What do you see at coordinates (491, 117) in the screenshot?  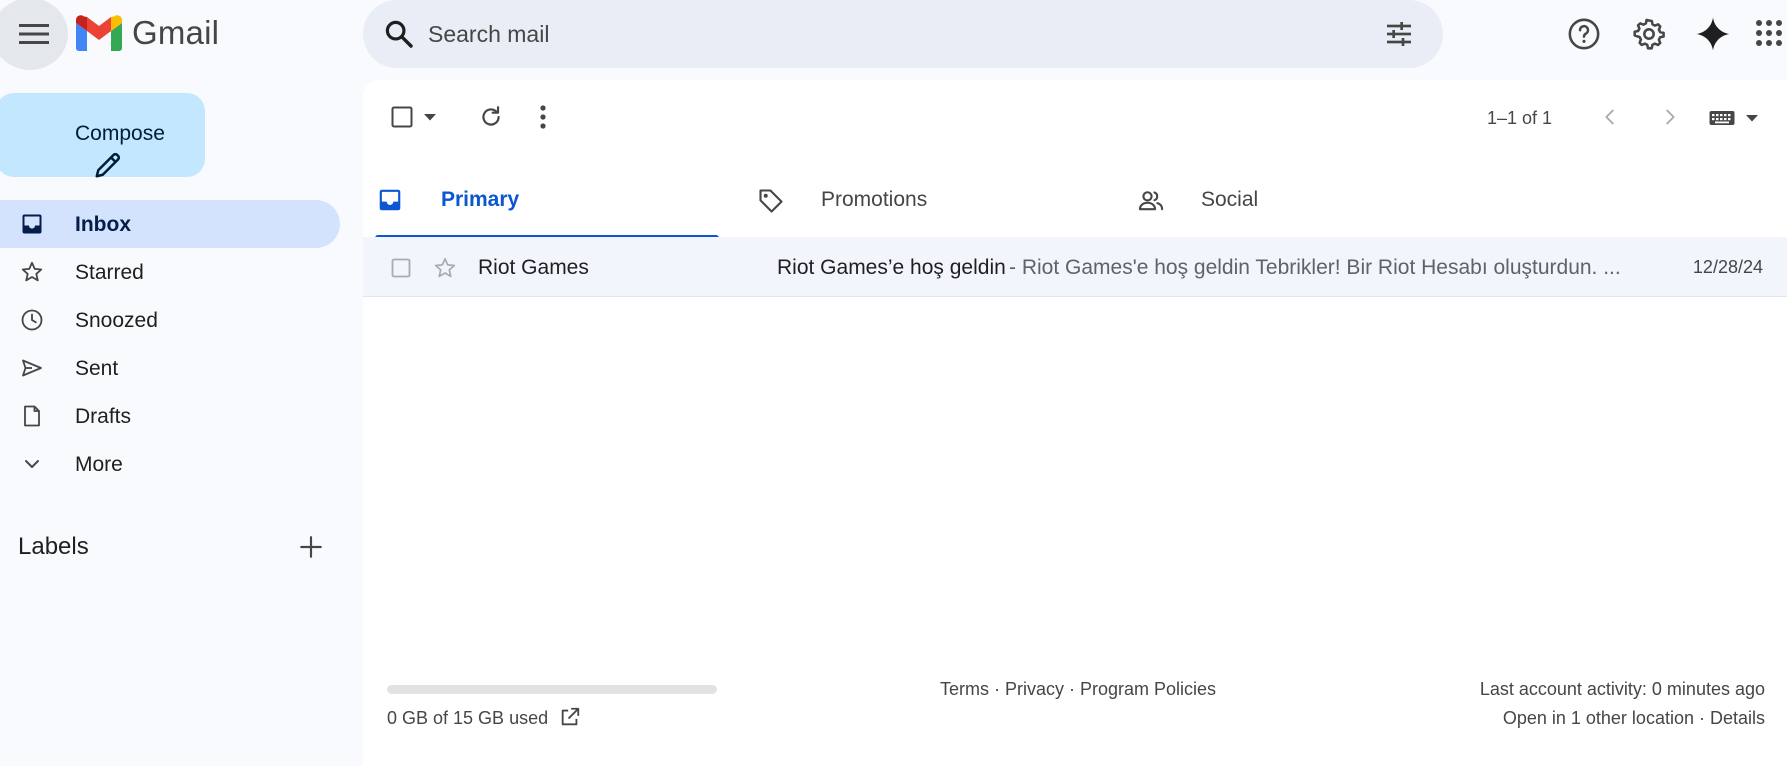 I see `refresh-icon` at bounding box center [491, 117].